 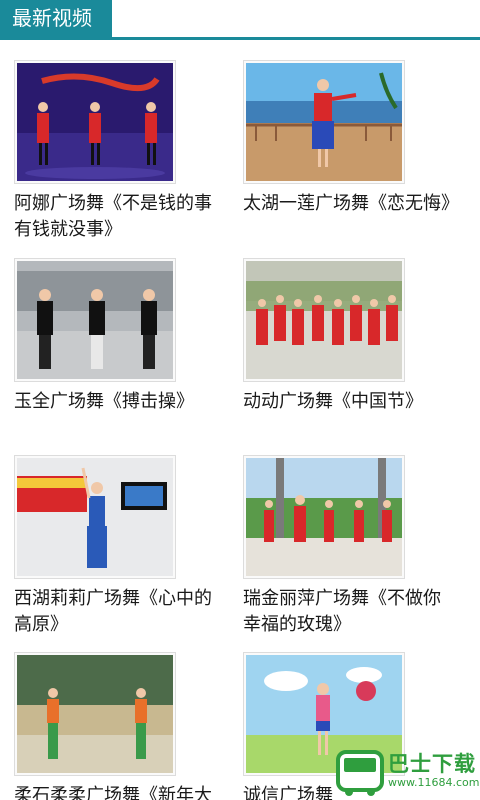 I want to click on header: 最新视频, so click(x=240, y=20).